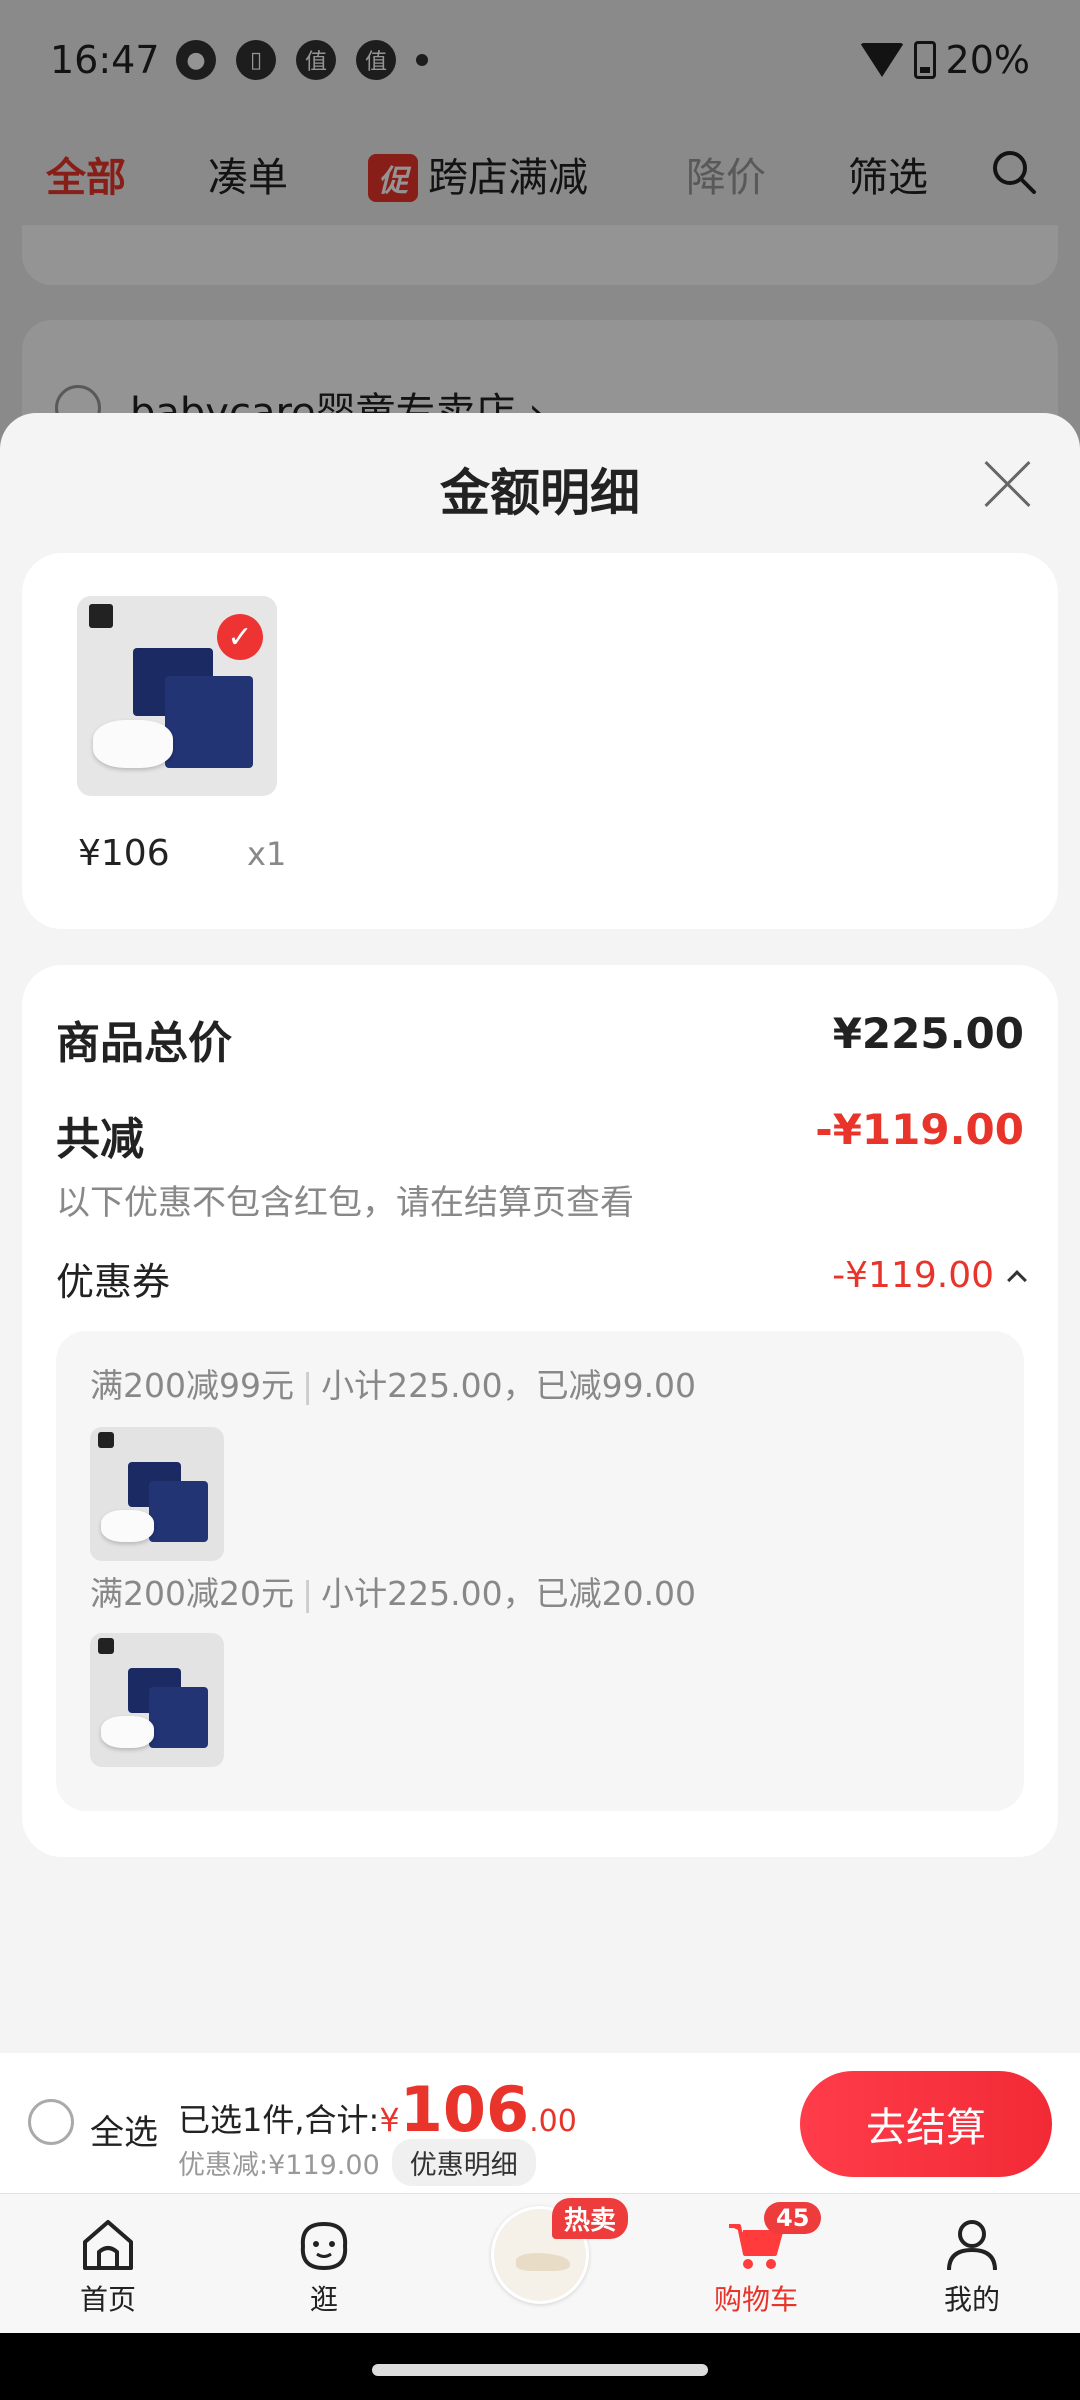 Image resolution: width=1080 pixels, height=2400 pixels. I want to click on discount-text: 优惠减:¥119.00, so click(279, 2165).